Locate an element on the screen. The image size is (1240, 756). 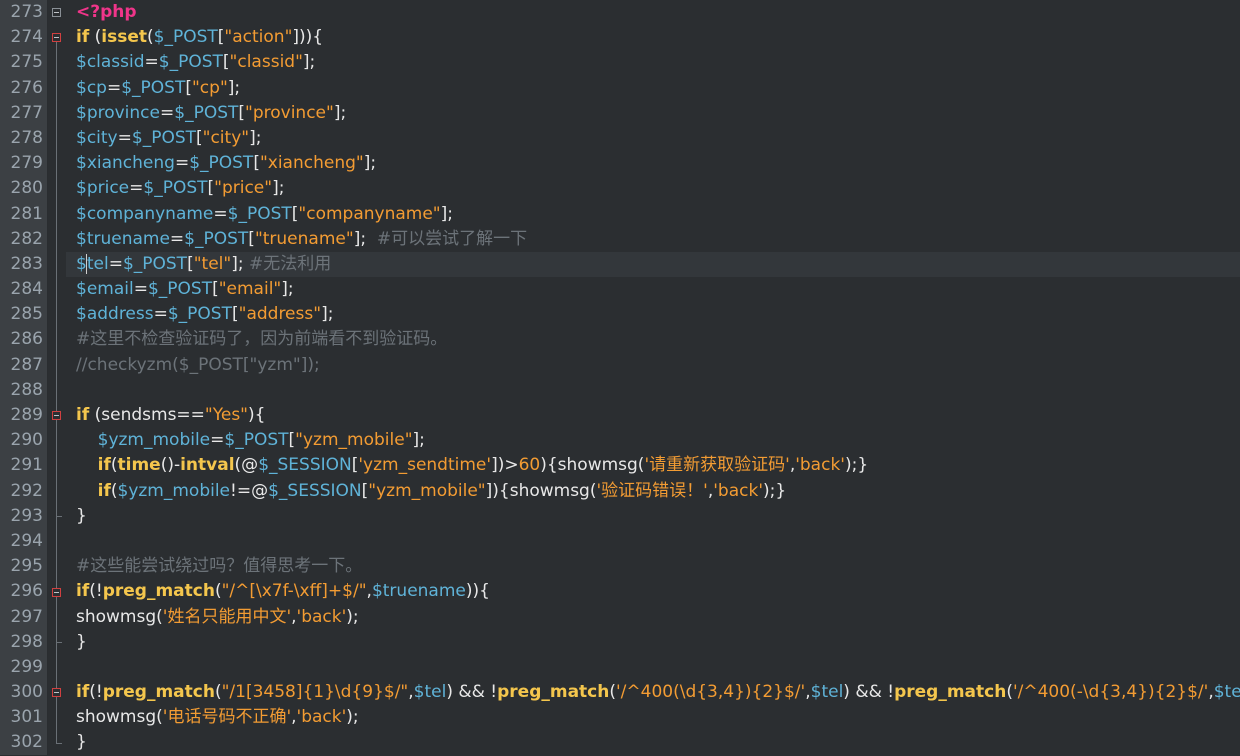
code-token: ) && ! is located at coordinates (472, 692).